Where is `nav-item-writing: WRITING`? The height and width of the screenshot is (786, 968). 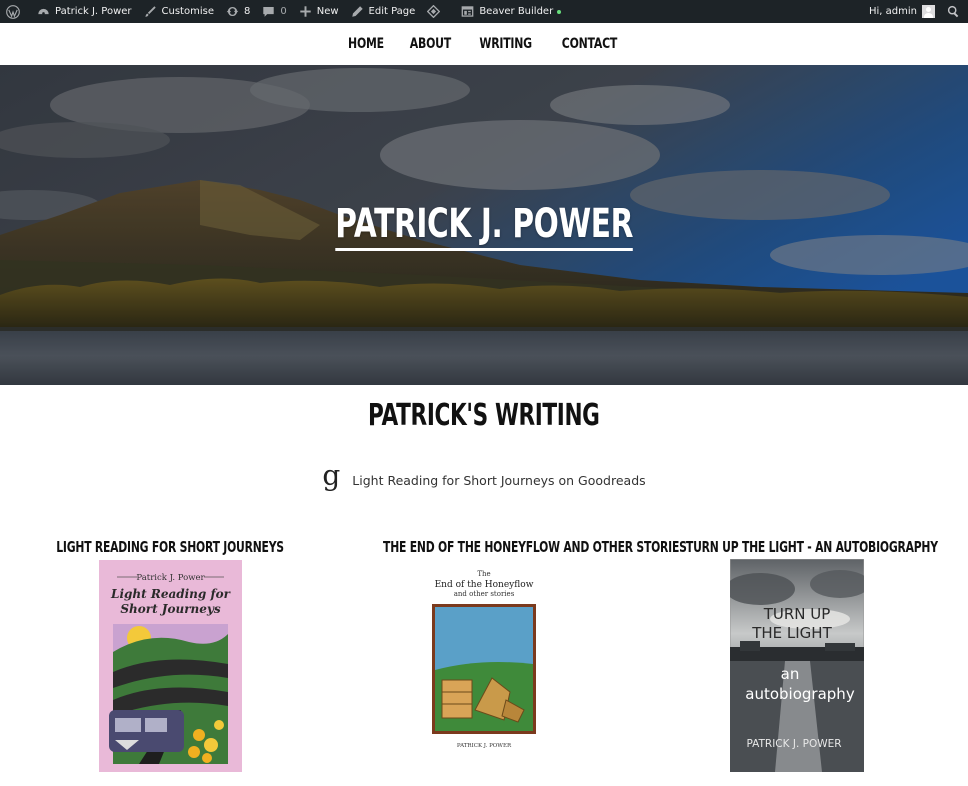
nav-item-writing: WRITING is located at coordinates (505, 44).